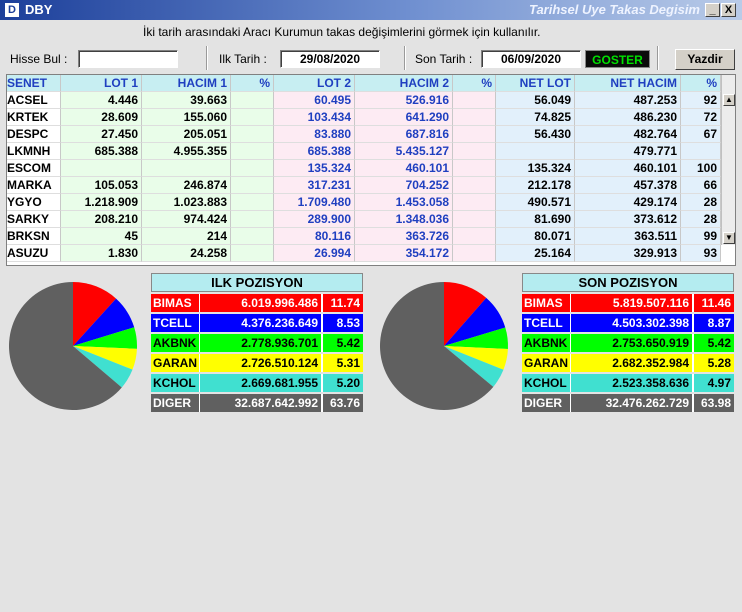 The image size is (742, 612). What do you see at coordinates (314, 134) in the screenshot?
I see `table-cell: 83.880` at bounding box center [314, 134].